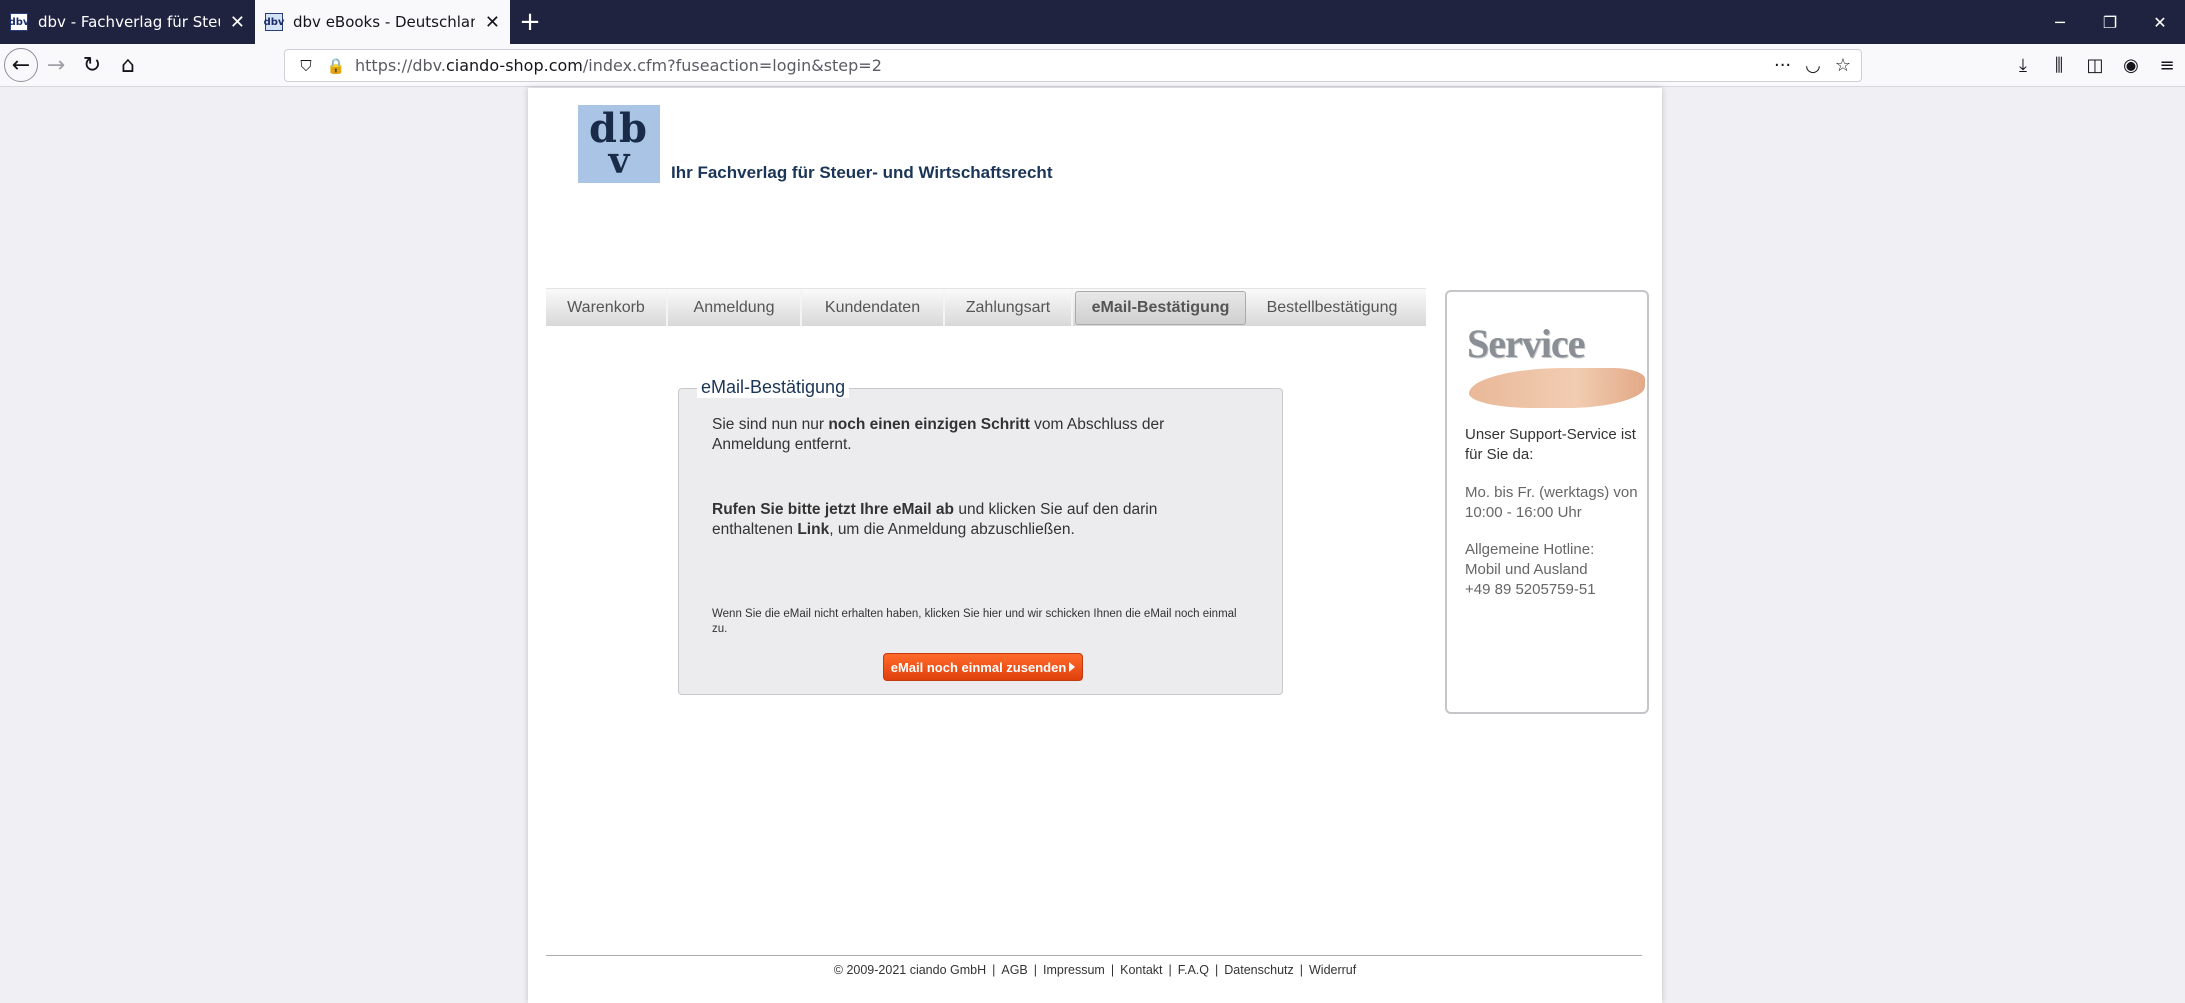 Image resolution: width=2185 pixels, height=1003 pixels. What do you see at coordinates (56, 65) in the screenshot?
I see `forward-arrow-icon: →` at bounding box center [56, 65].